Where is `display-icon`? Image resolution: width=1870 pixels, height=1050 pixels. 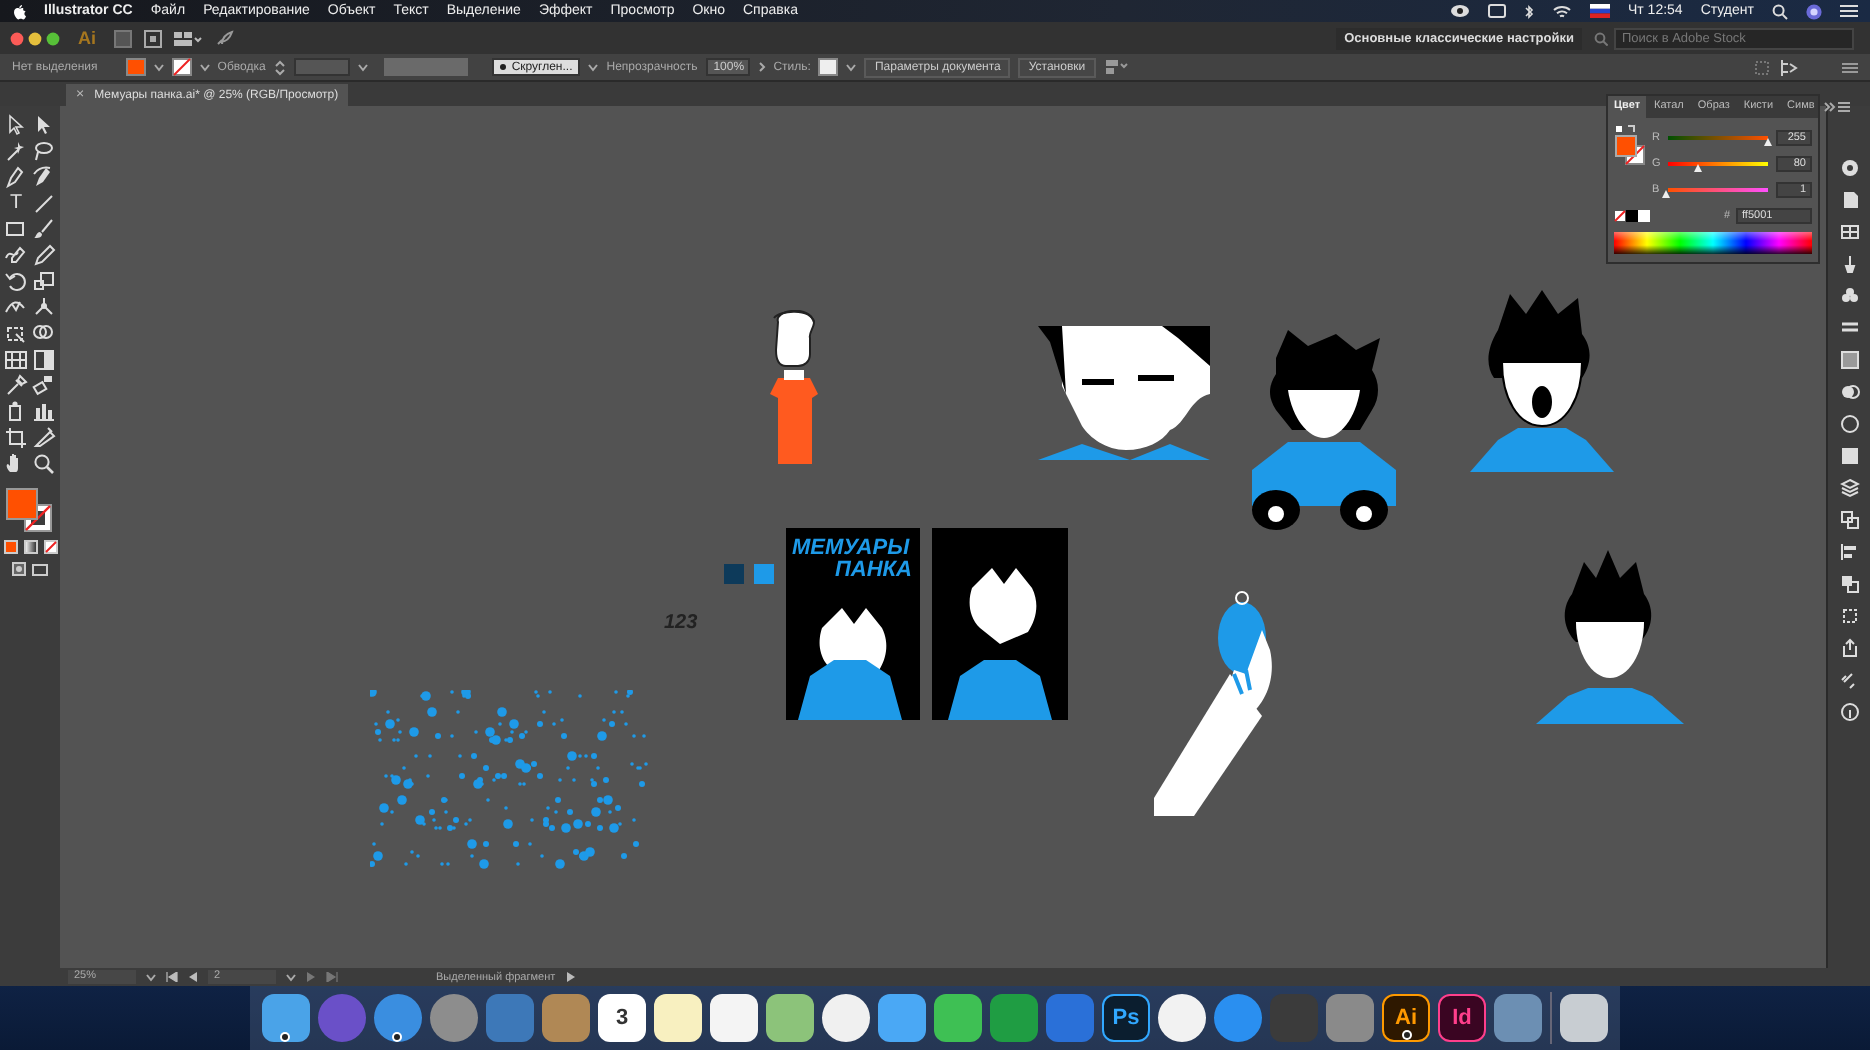
display-icon is located at coordinates (1496, 11).